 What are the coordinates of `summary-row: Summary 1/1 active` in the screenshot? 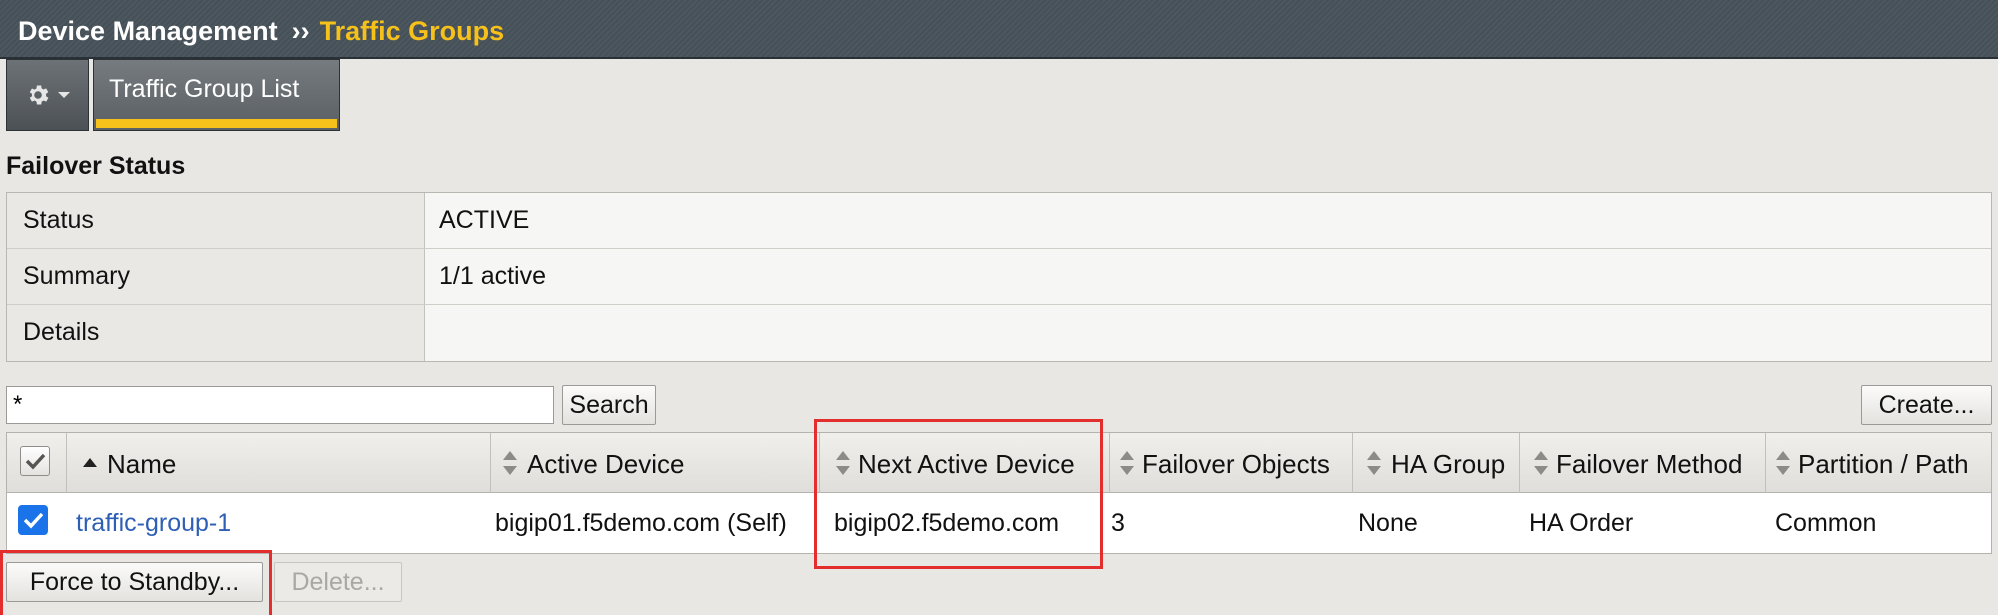 It's located at (999, 277).